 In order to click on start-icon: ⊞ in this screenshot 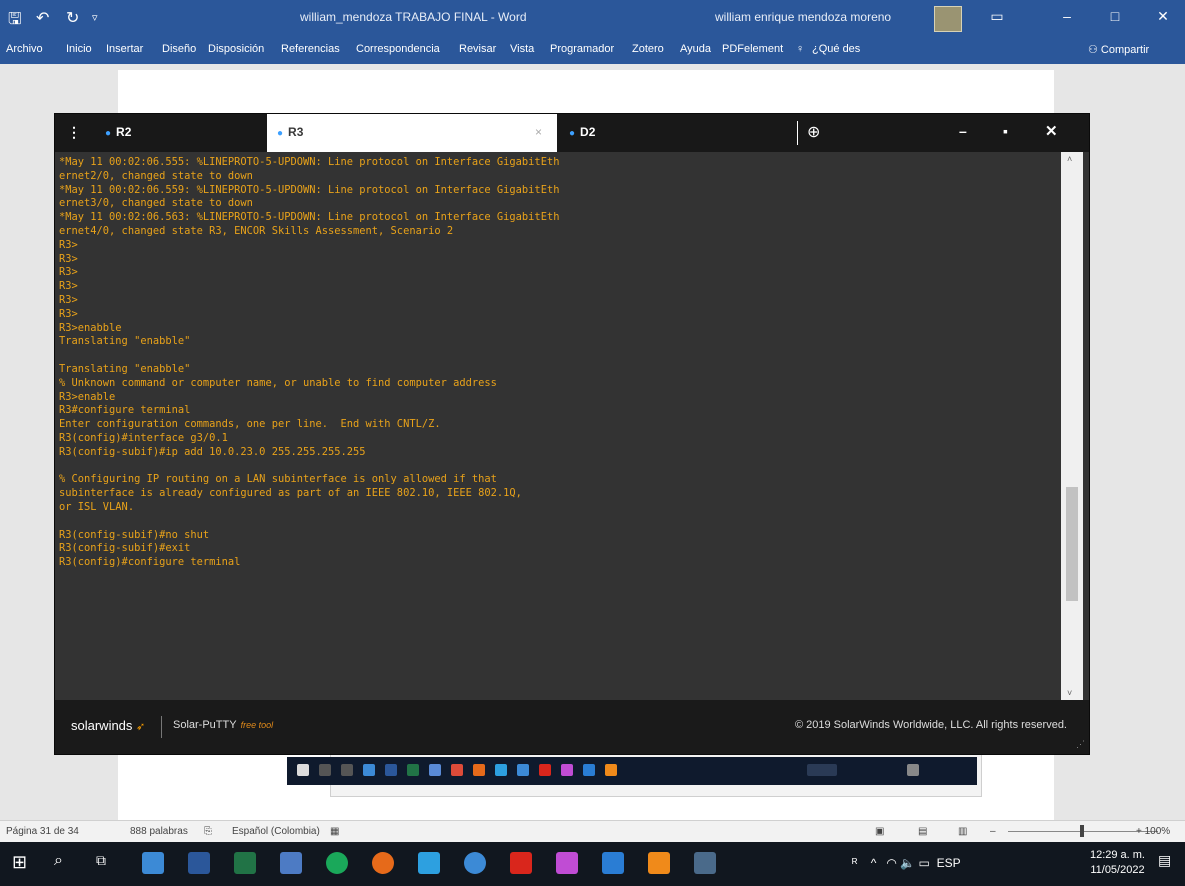, I will do `click(23, 863)`.